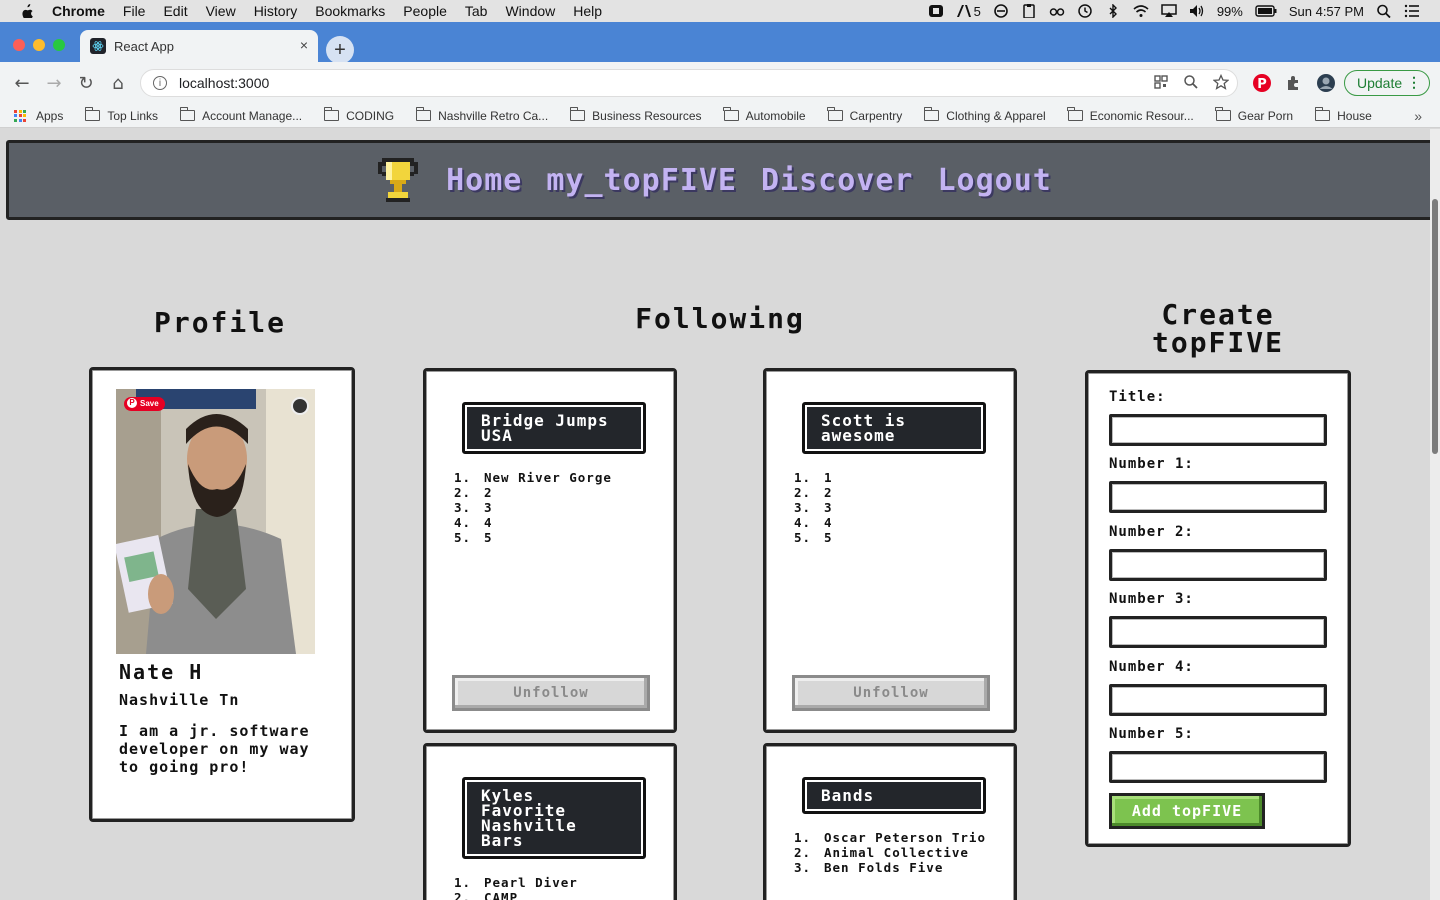 The width and height of the screenshot is (1440, 900). What do you see at coordinates (689, 83) in the screenshot?
I see `address-bar: i localhost:3000` at bounding box center [689, 83].